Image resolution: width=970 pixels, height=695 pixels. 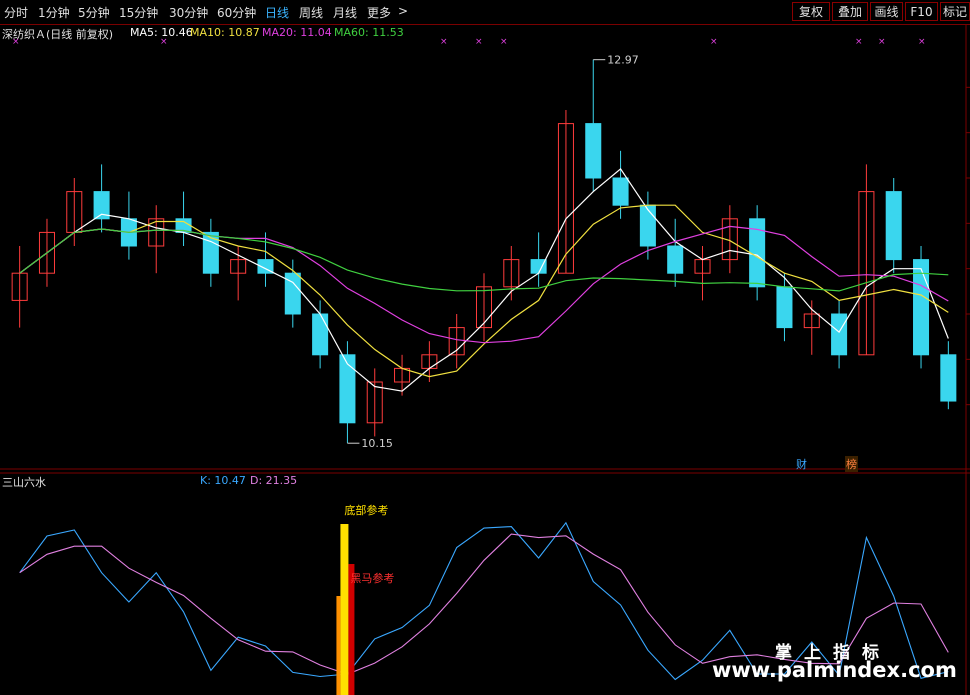 What do you see at coordinates (138, 12) in the screenshot?
I see `tab-15min: 15分钟` at bounding box center [138, 12].